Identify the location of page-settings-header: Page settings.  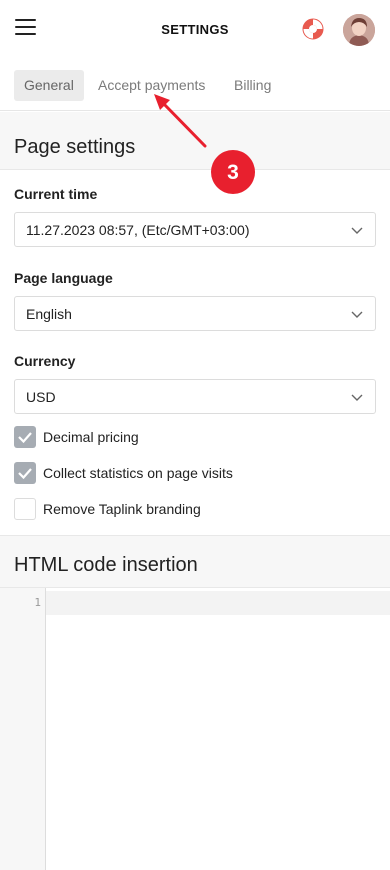
(195, 141).